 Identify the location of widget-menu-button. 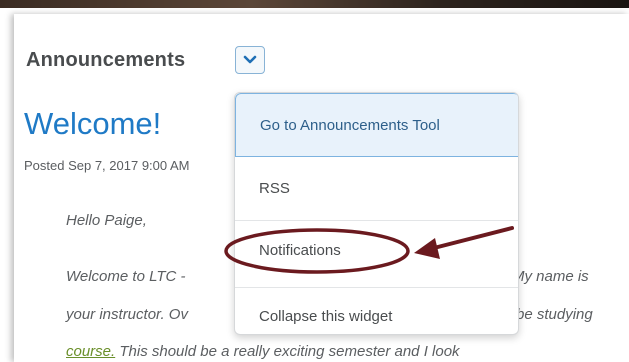
(250, 60).